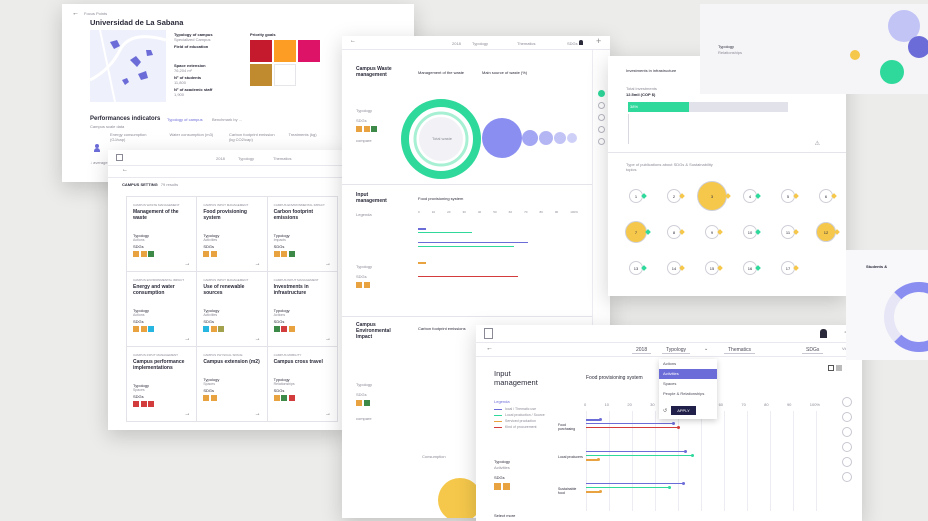  What do you see at coordinates (688, 384) in the screenshot?
I see `dropdown-option: Spaces` at bounding box center [688, 384].